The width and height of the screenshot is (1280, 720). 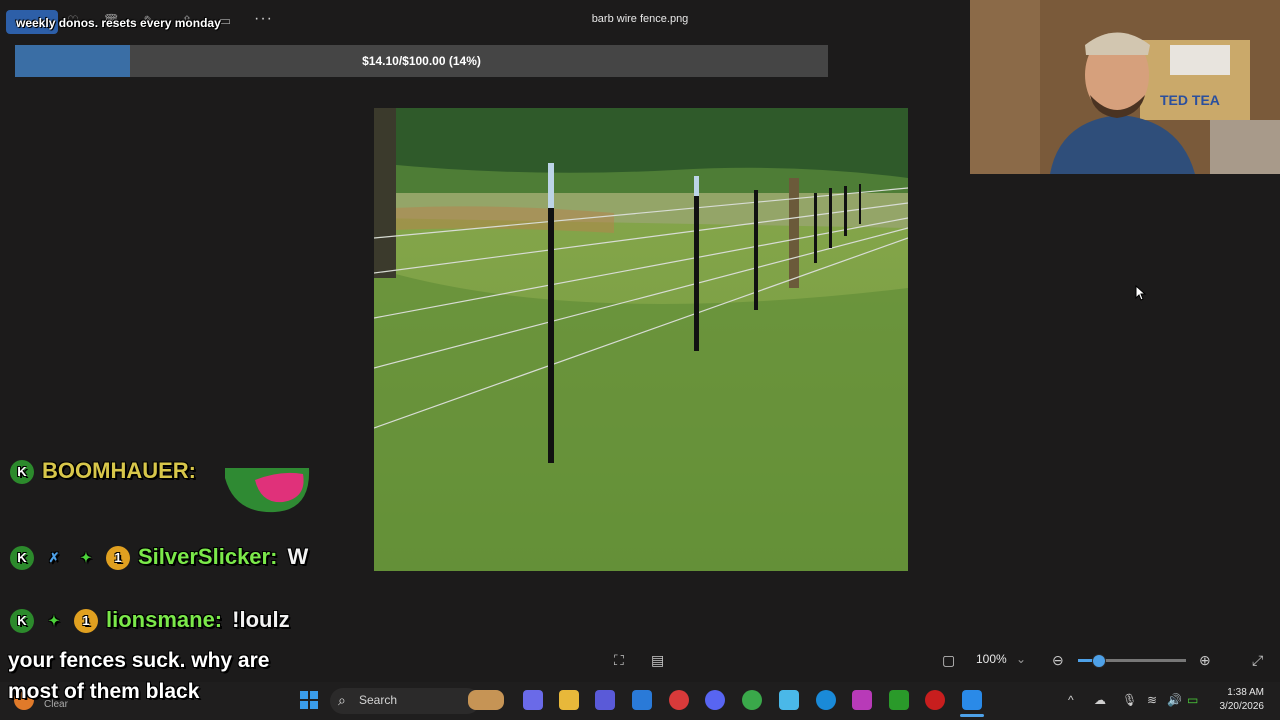 I want to click on donation-progress-bar: $14.10/$100.00 (14%), so click(x=421, y=61).